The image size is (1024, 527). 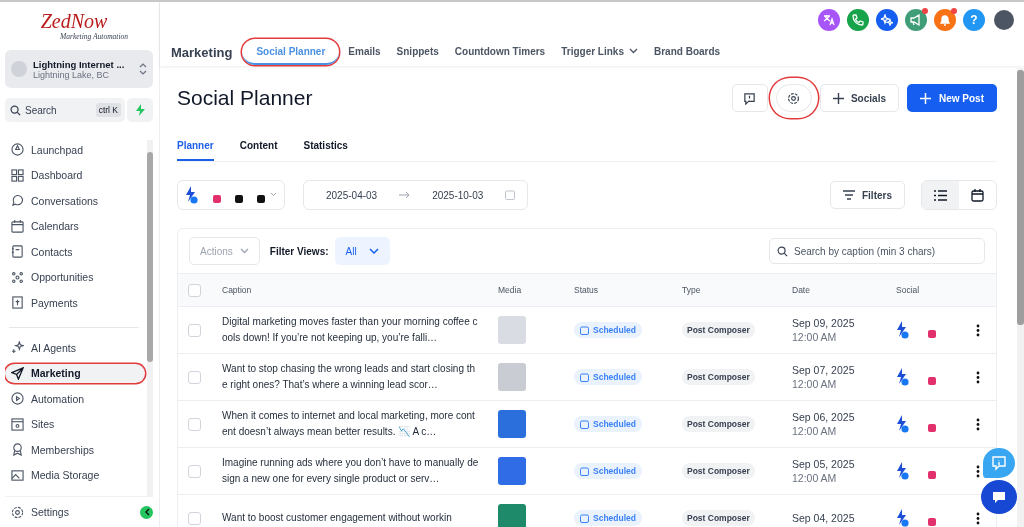 I want to click on sidebar-item: Marketing, so click(x=75, y=373).